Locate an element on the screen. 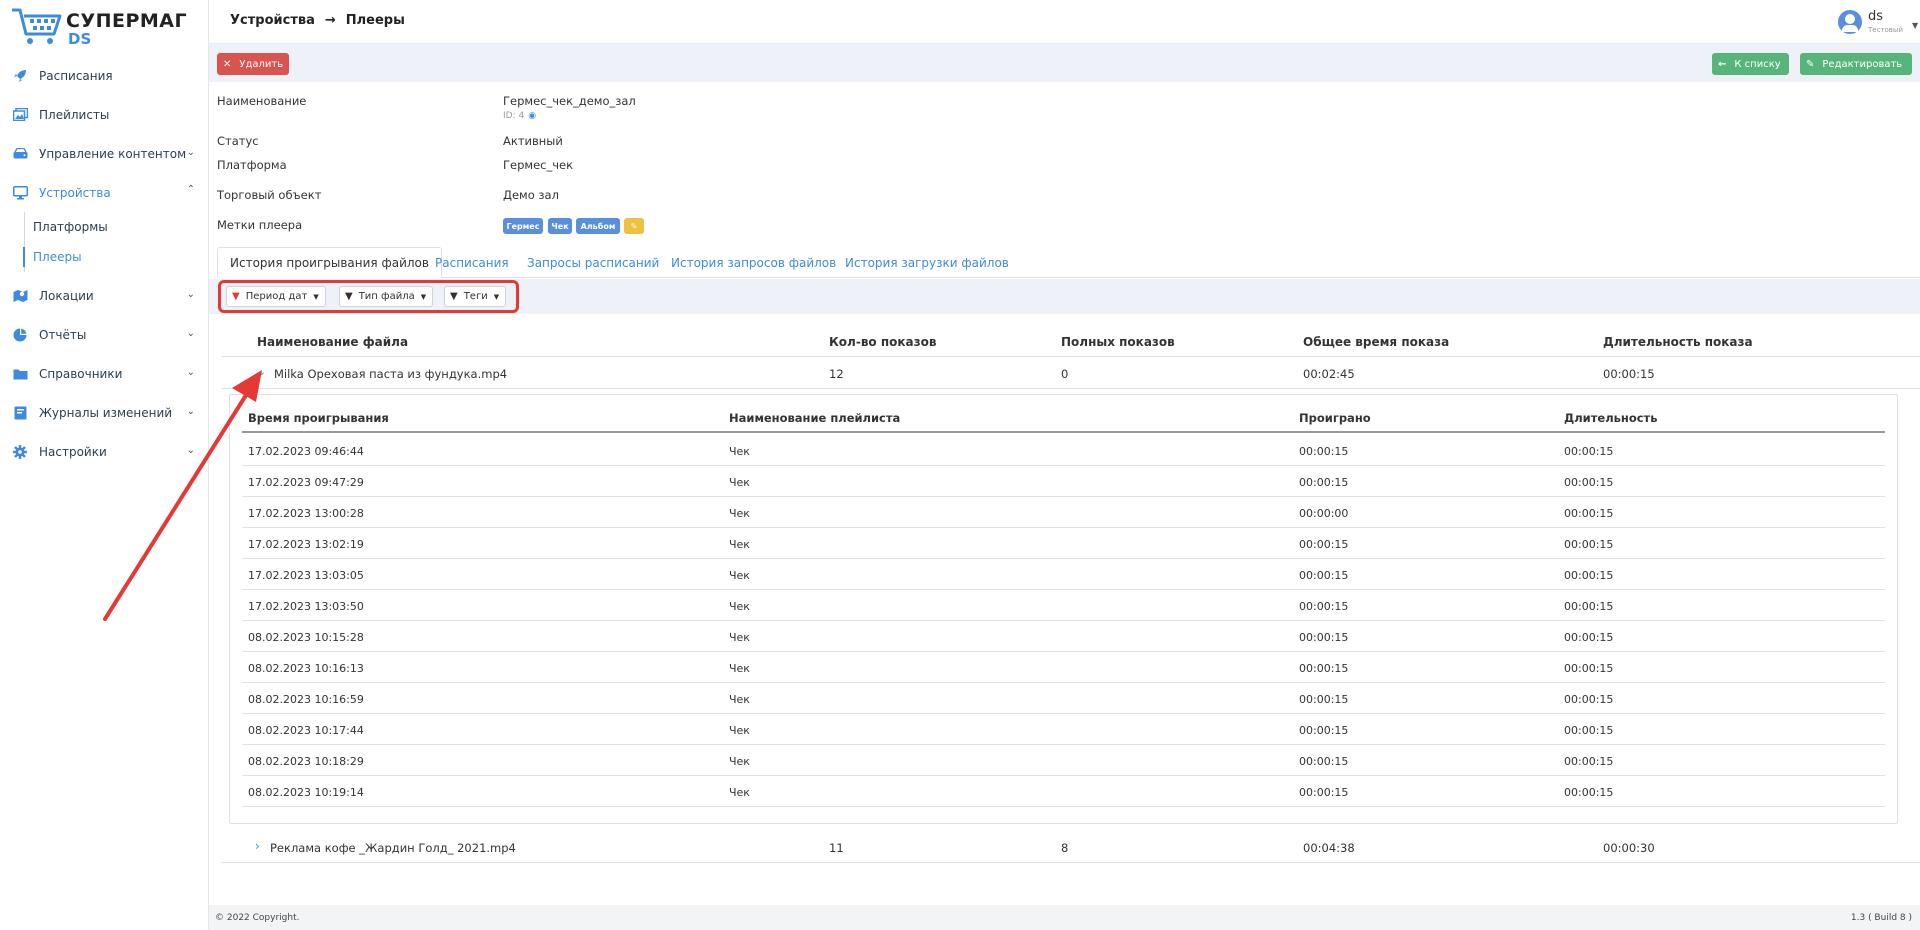 This screenshot has height=930, width=1920. sidebar-item-changelogs: Журналы изменений ⌄ is located at coordinates (104, 412).